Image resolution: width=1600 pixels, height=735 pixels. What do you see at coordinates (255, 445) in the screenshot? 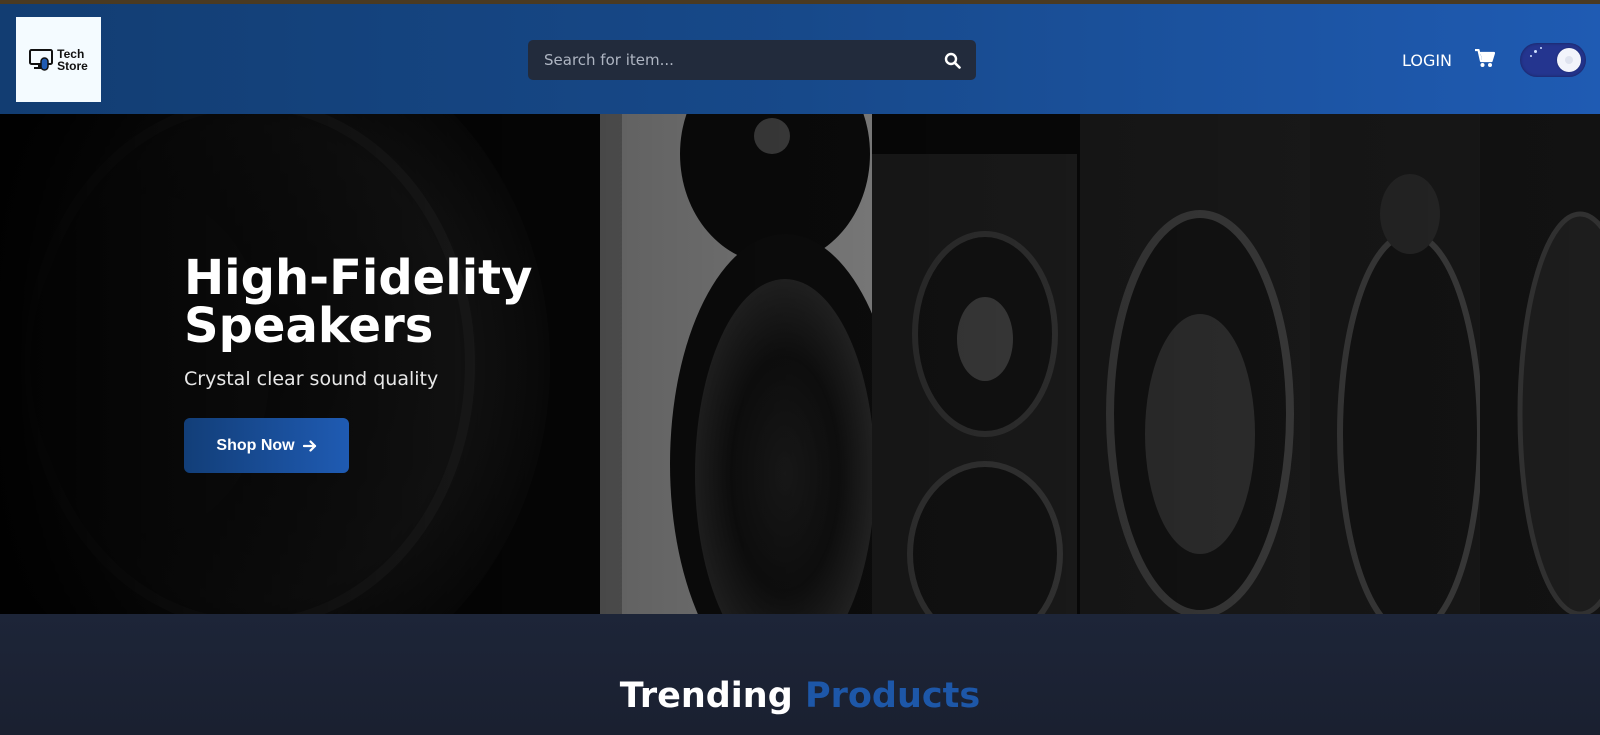
I see `shop-now-label: Shop Now` at bounding box center [255, 445].